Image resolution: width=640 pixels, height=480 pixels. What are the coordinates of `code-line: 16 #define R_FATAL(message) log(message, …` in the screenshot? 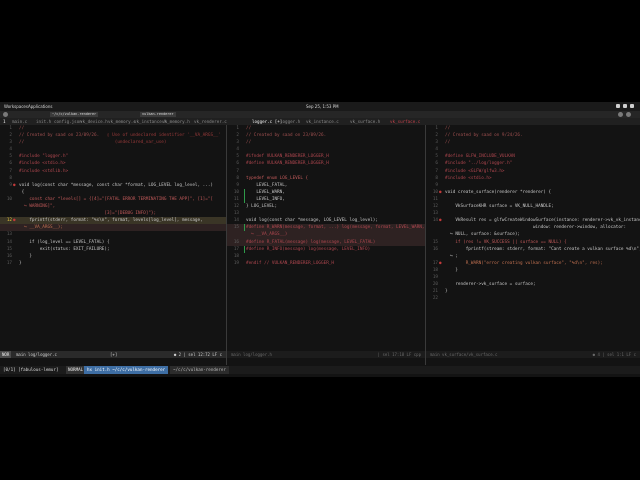 It's located at (326, 242).